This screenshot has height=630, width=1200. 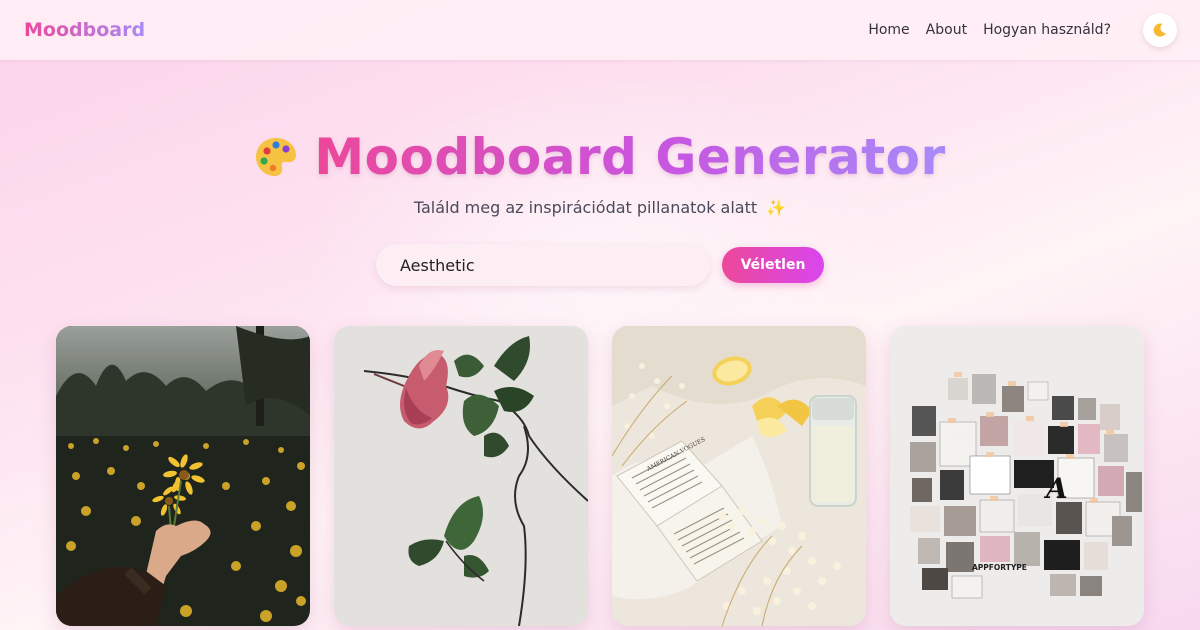 I want to click on page-title: Moodboard Generator, so click(x=630, y=157).